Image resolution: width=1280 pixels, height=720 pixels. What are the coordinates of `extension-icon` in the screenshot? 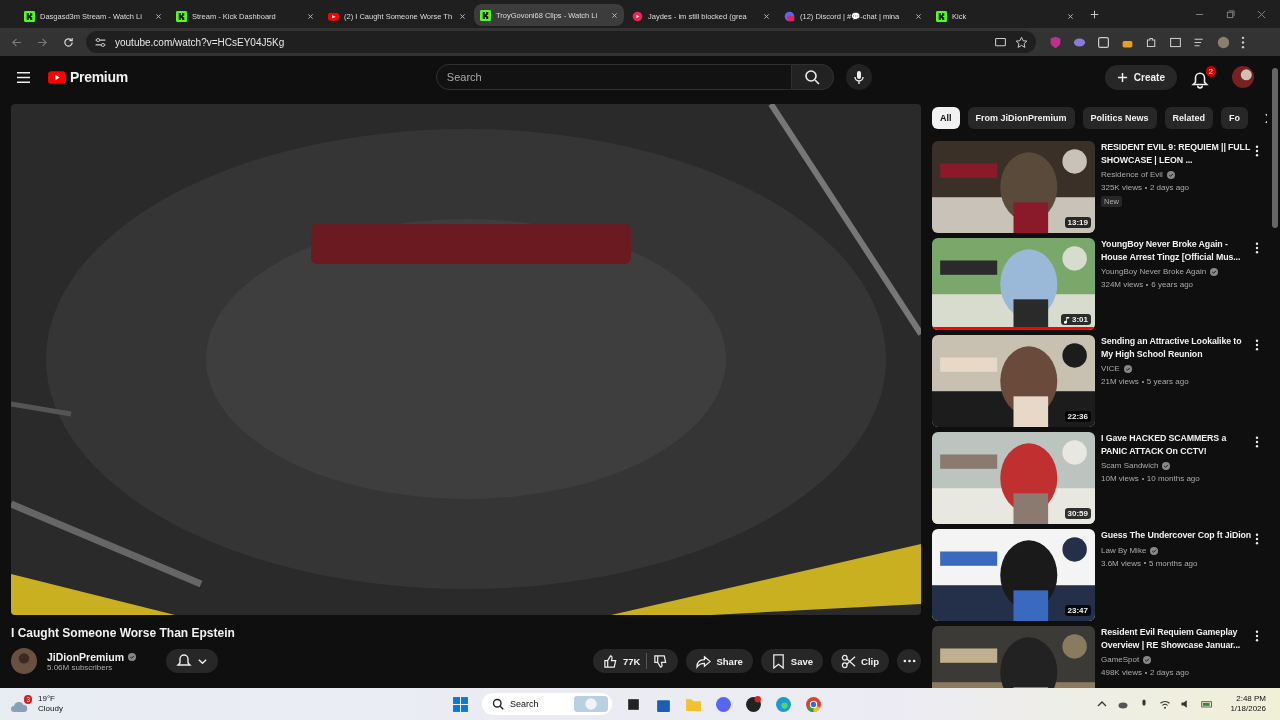 It's located at (1103, 42).